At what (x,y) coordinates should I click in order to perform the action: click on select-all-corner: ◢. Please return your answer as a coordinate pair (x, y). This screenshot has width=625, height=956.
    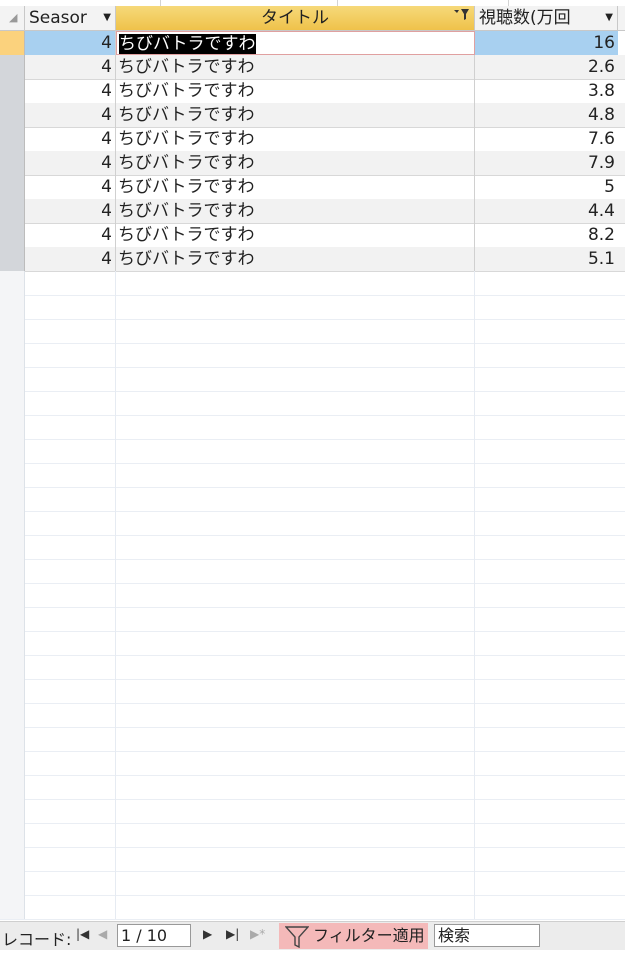
    Looking at the image, I should click on (12, 18).